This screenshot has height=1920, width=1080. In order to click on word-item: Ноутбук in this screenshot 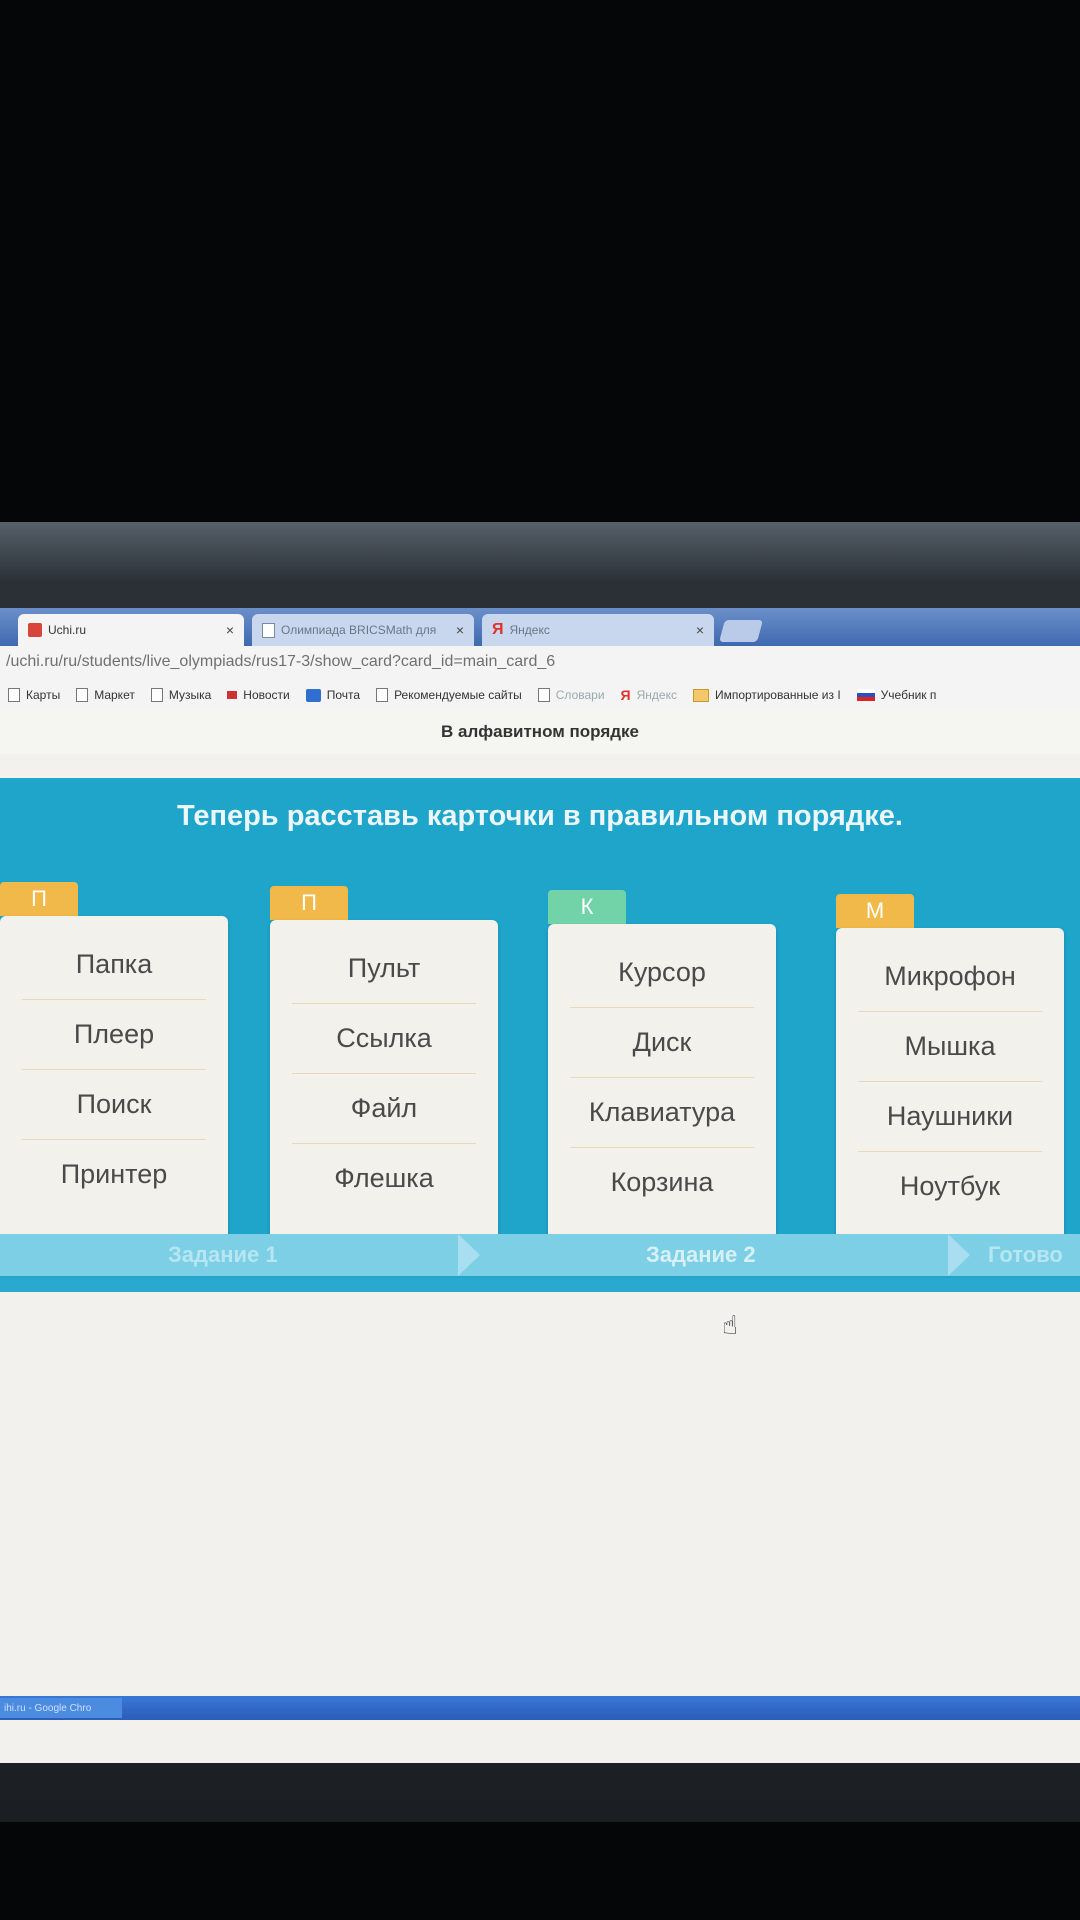, I will do `click(950, 1186)`.